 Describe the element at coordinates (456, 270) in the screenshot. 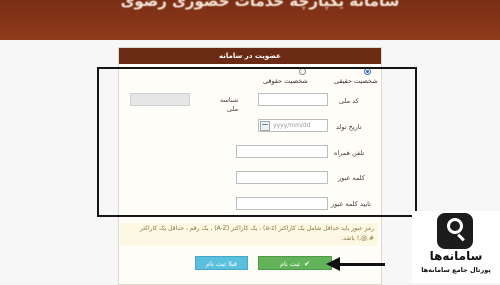

I see `logo-subtitle: پورتال جامع سامانه‌ها` at that location.